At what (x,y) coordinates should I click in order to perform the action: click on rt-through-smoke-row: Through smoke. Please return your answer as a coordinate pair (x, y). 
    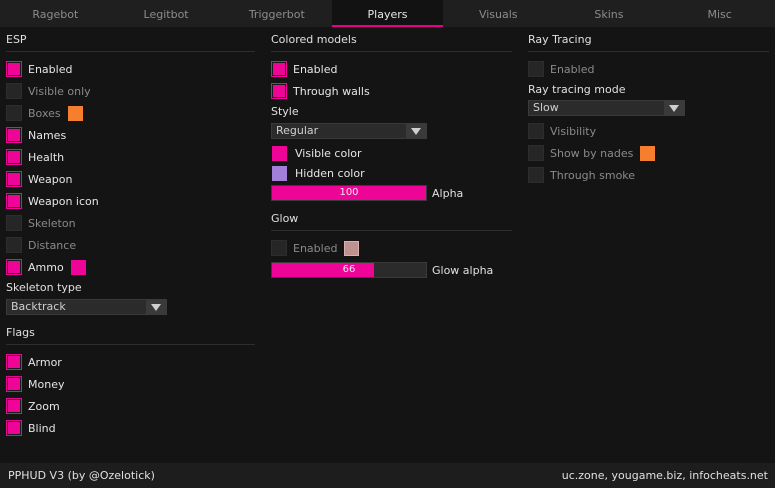
    Looking at the image, I should click on (581, 175).